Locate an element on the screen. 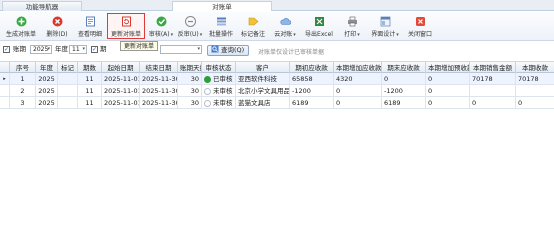 This screenshot has height=240, width=554. customer-input: ▾ is located at coordinates (181, 49).